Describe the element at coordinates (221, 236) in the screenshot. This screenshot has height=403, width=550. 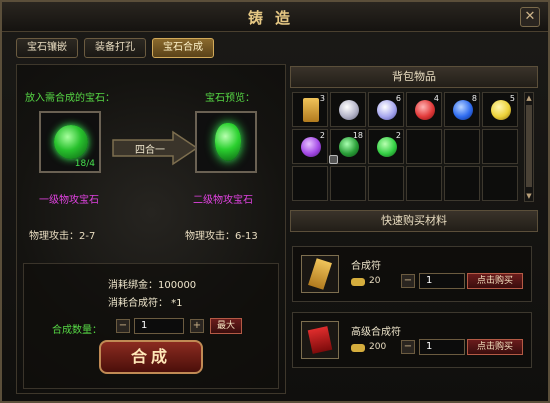
I see `target-stat: 物理攻击：6-13` at that location.